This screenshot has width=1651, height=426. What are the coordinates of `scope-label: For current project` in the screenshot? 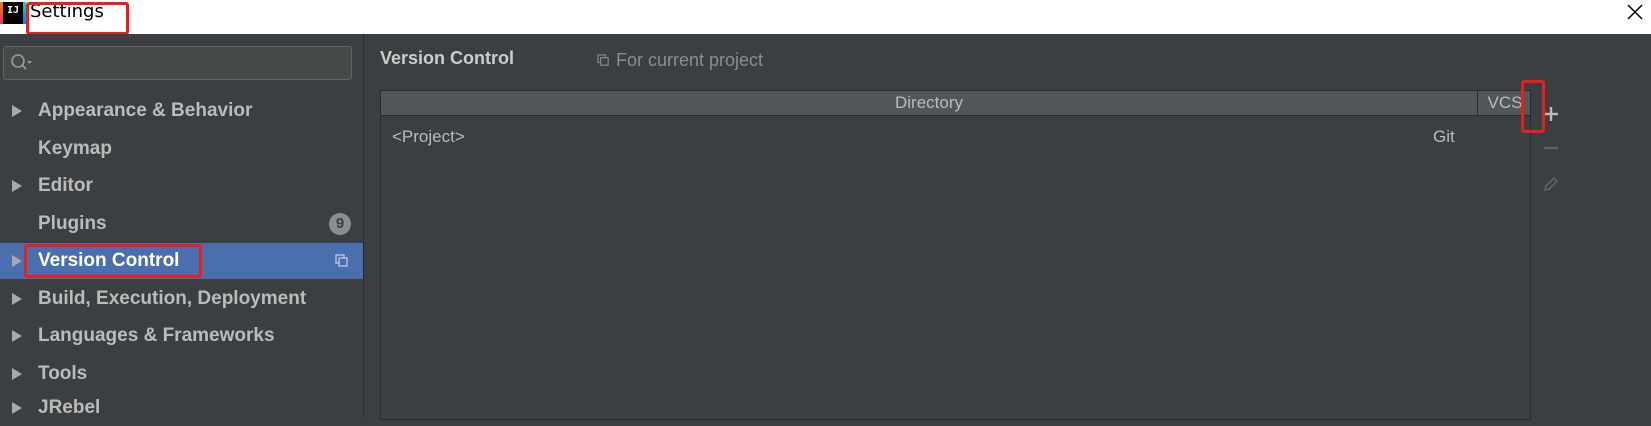 It's located at (690, 60).